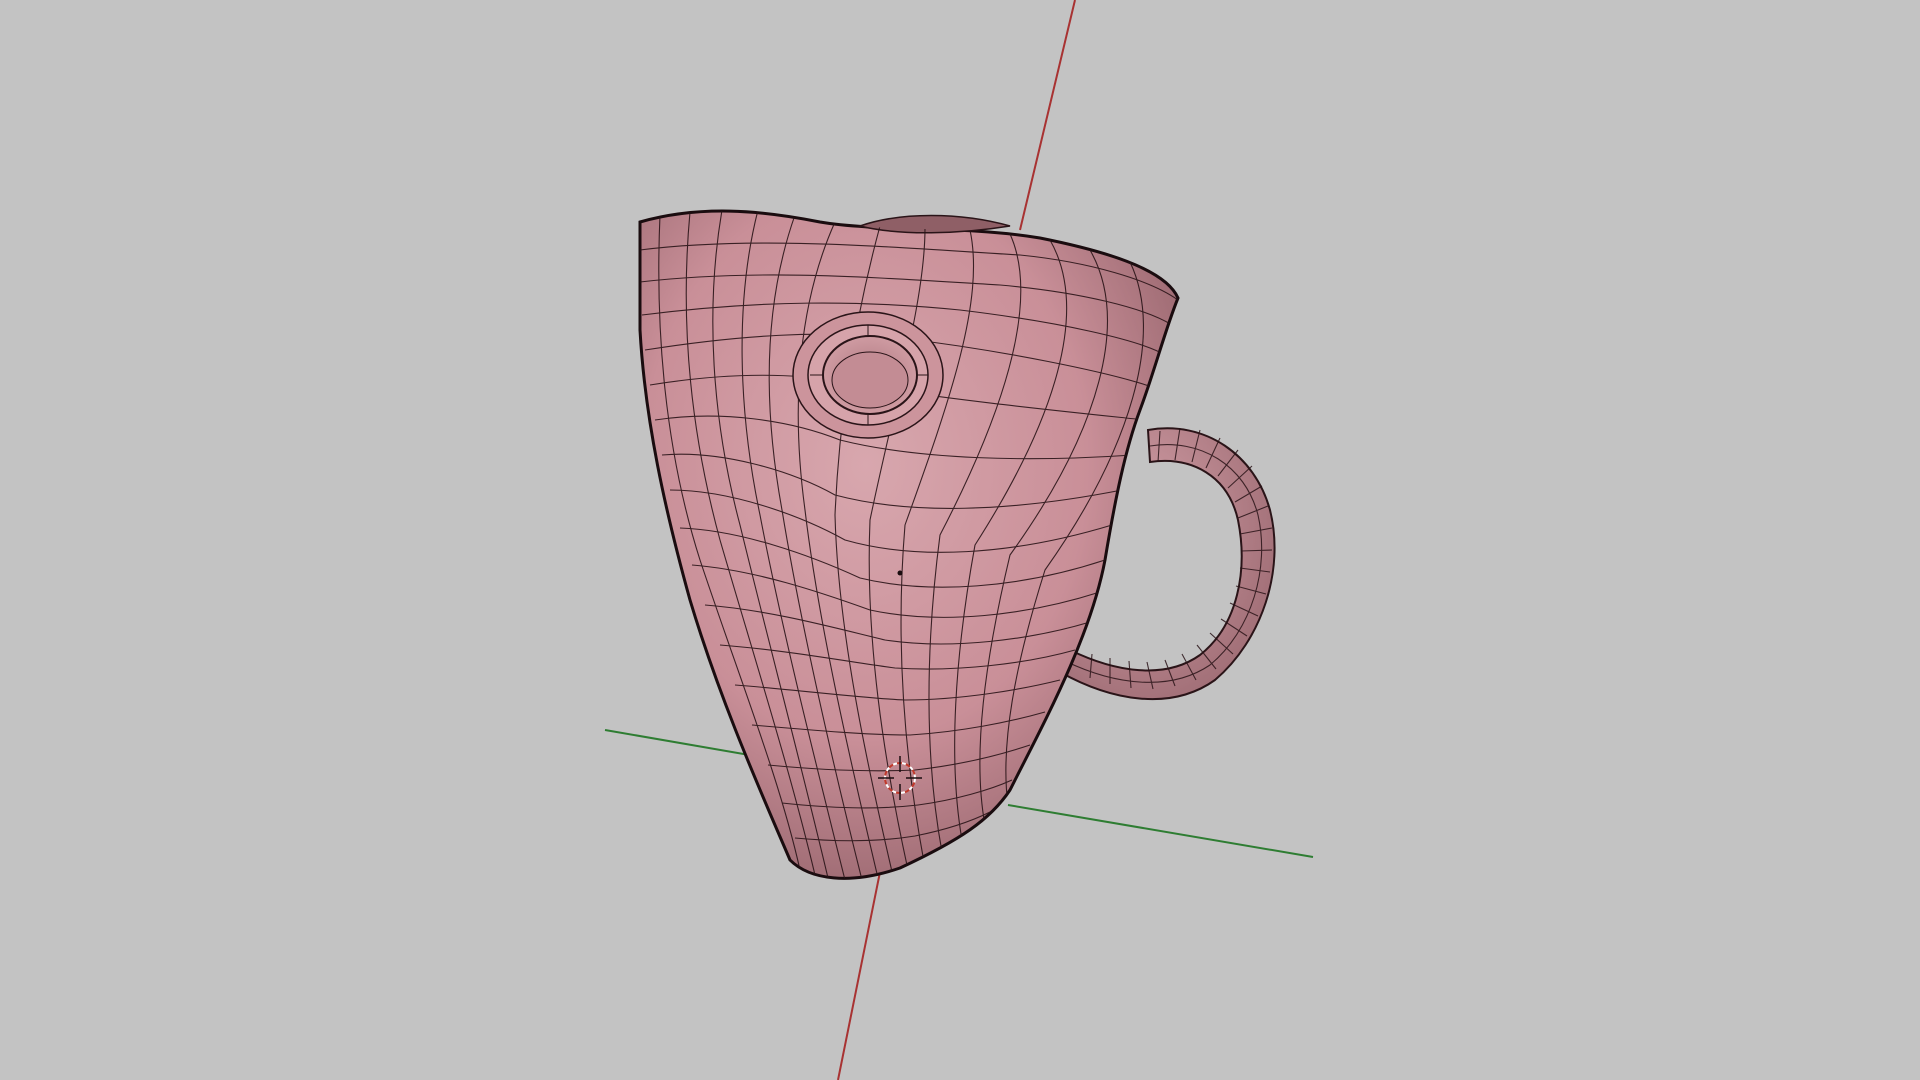 Image resolution: width=1920 pixels, height=1080 pixels. I want to click on mug-rim-opening, so click(934, 224).